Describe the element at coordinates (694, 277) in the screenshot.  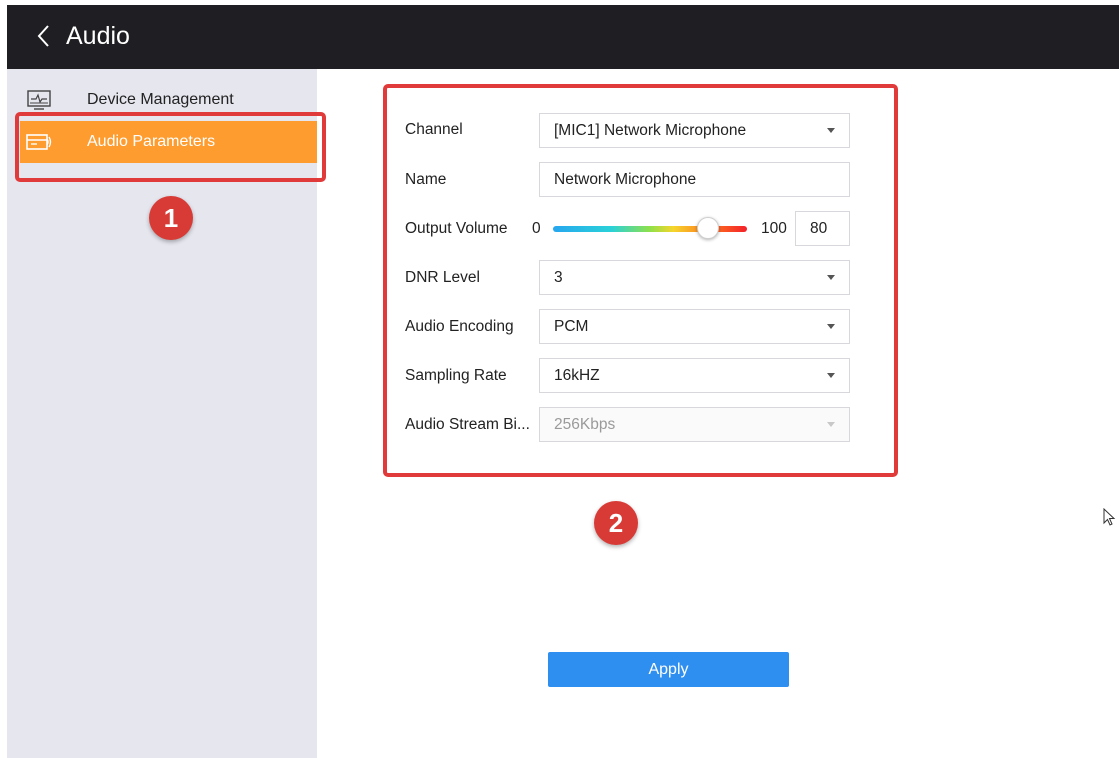
I see `dnr-level-select: 3` at that location.